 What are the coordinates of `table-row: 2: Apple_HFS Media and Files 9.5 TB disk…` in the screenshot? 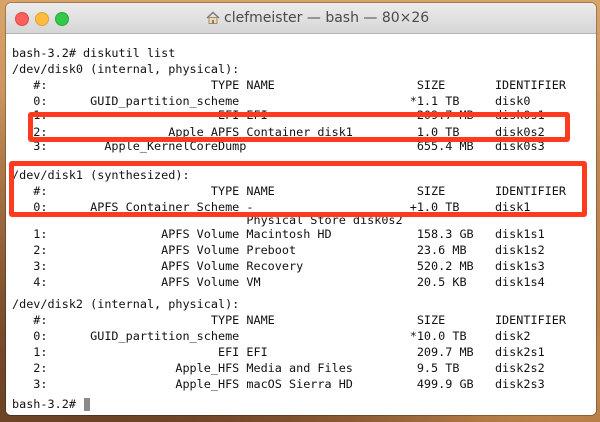 It's located at (278, 368).